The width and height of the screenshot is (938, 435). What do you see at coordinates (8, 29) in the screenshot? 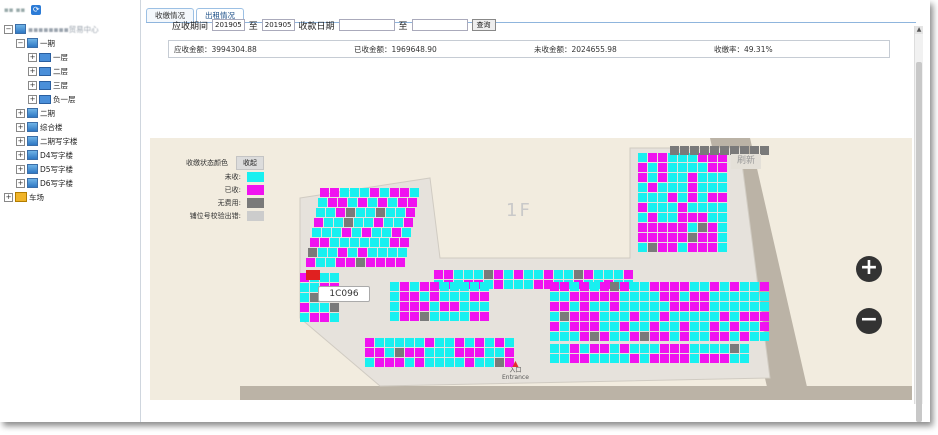
I see `collapse-icon: −` at bounding box center [8, 29].